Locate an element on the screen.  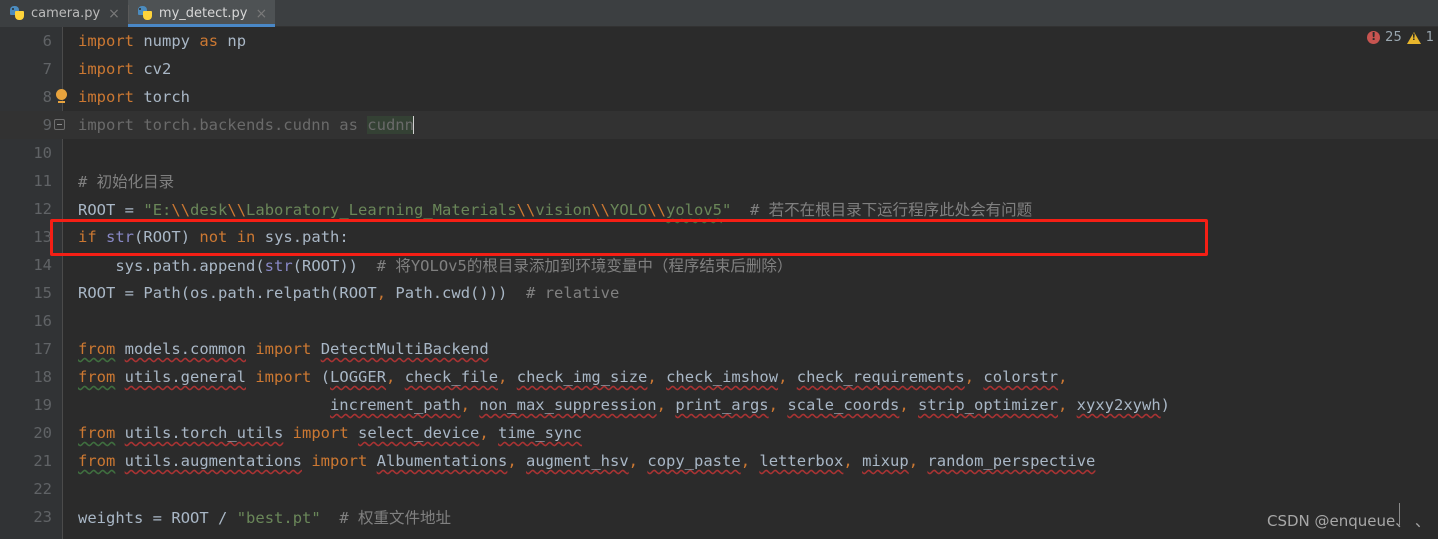
code-line: 7 import cv2 is located at coordinates (719, 69).